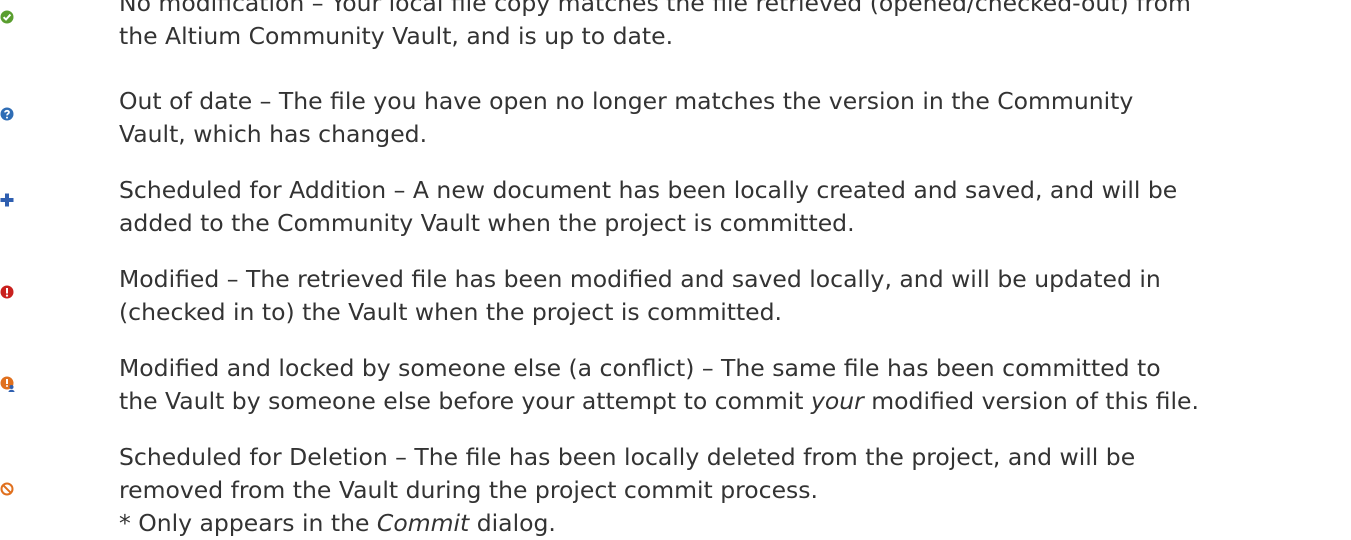 This screenshot has height=540, width=1351. What do you see at coordinates (273, 134) in the screenshot?
I see `item-text-line: Vault, which has changed.` at bounding box center [273, 134].